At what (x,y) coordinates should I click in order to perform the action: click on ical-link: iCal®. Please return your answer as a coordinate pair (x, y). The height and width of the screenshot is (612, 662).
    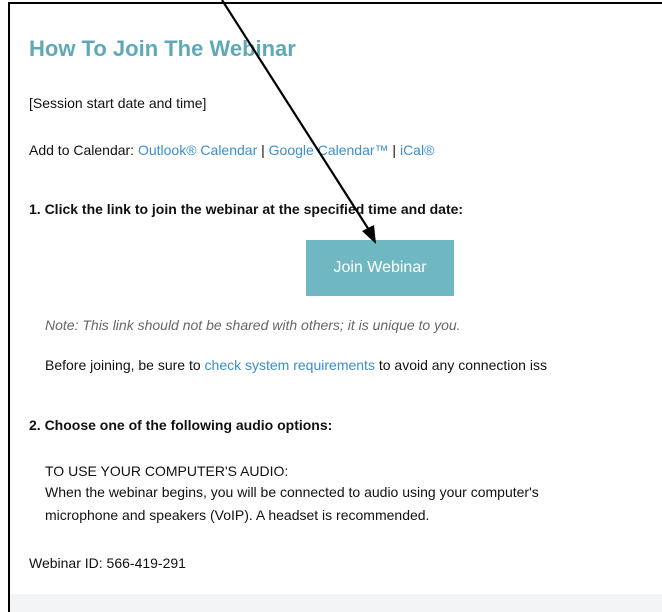
    Looking at the image, I should click on (417, 150).